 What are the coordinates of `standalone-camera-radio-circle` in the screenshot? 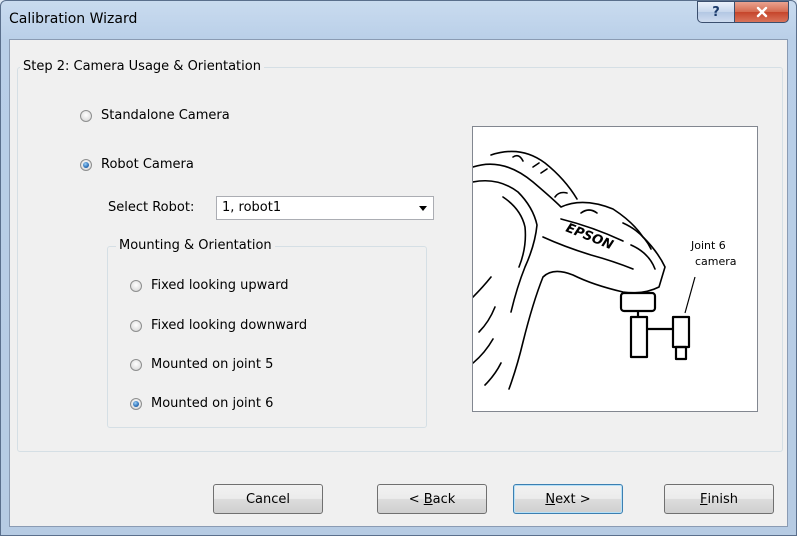 It's located at (86, 115).